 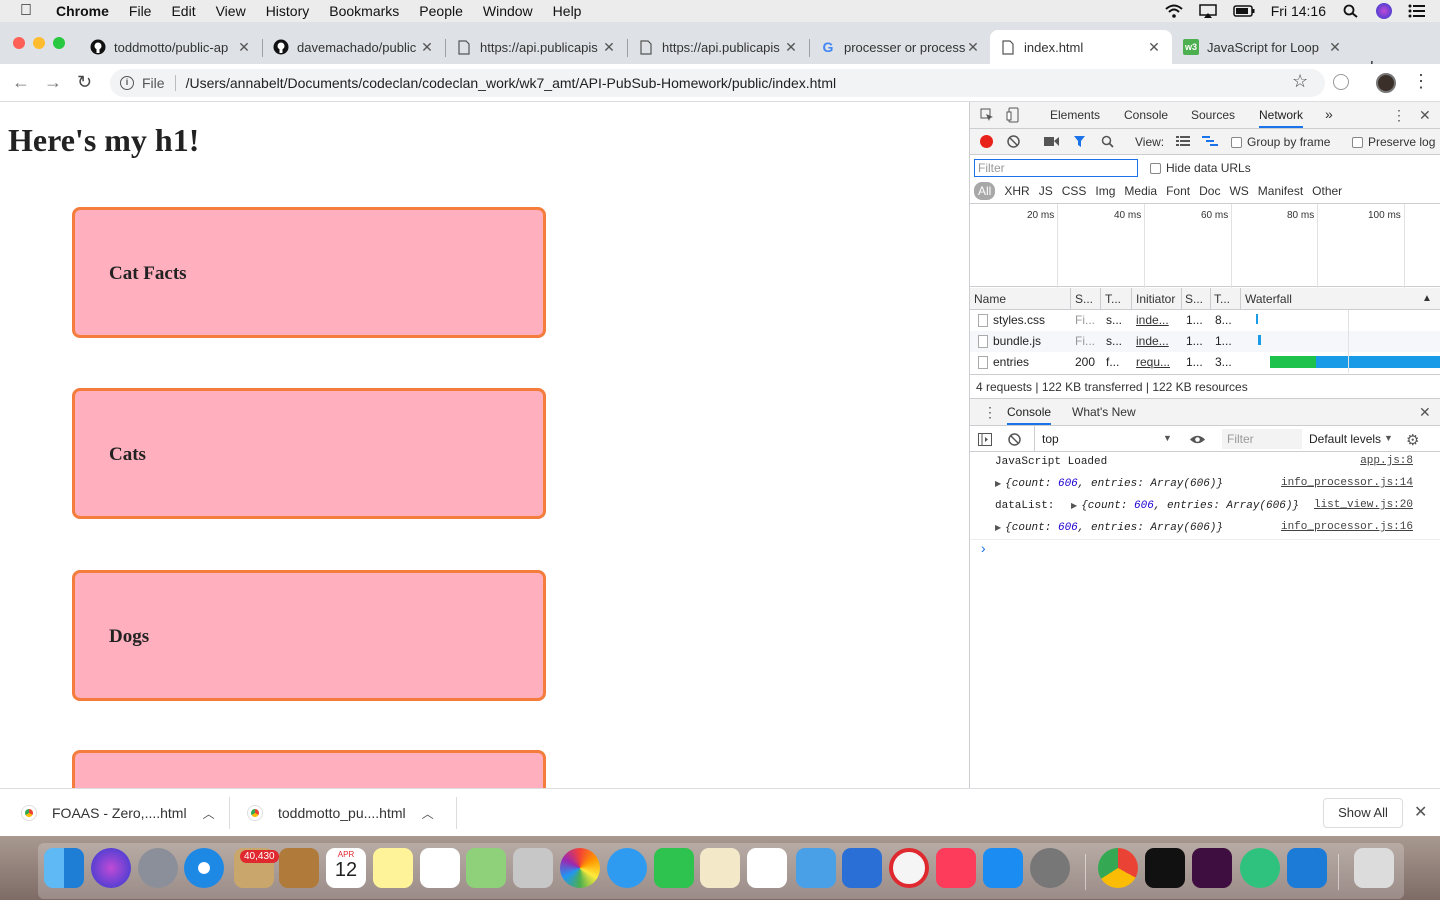 I want to click on drawer-tab-whats-new: What's New, so click(x=1104, y=412).